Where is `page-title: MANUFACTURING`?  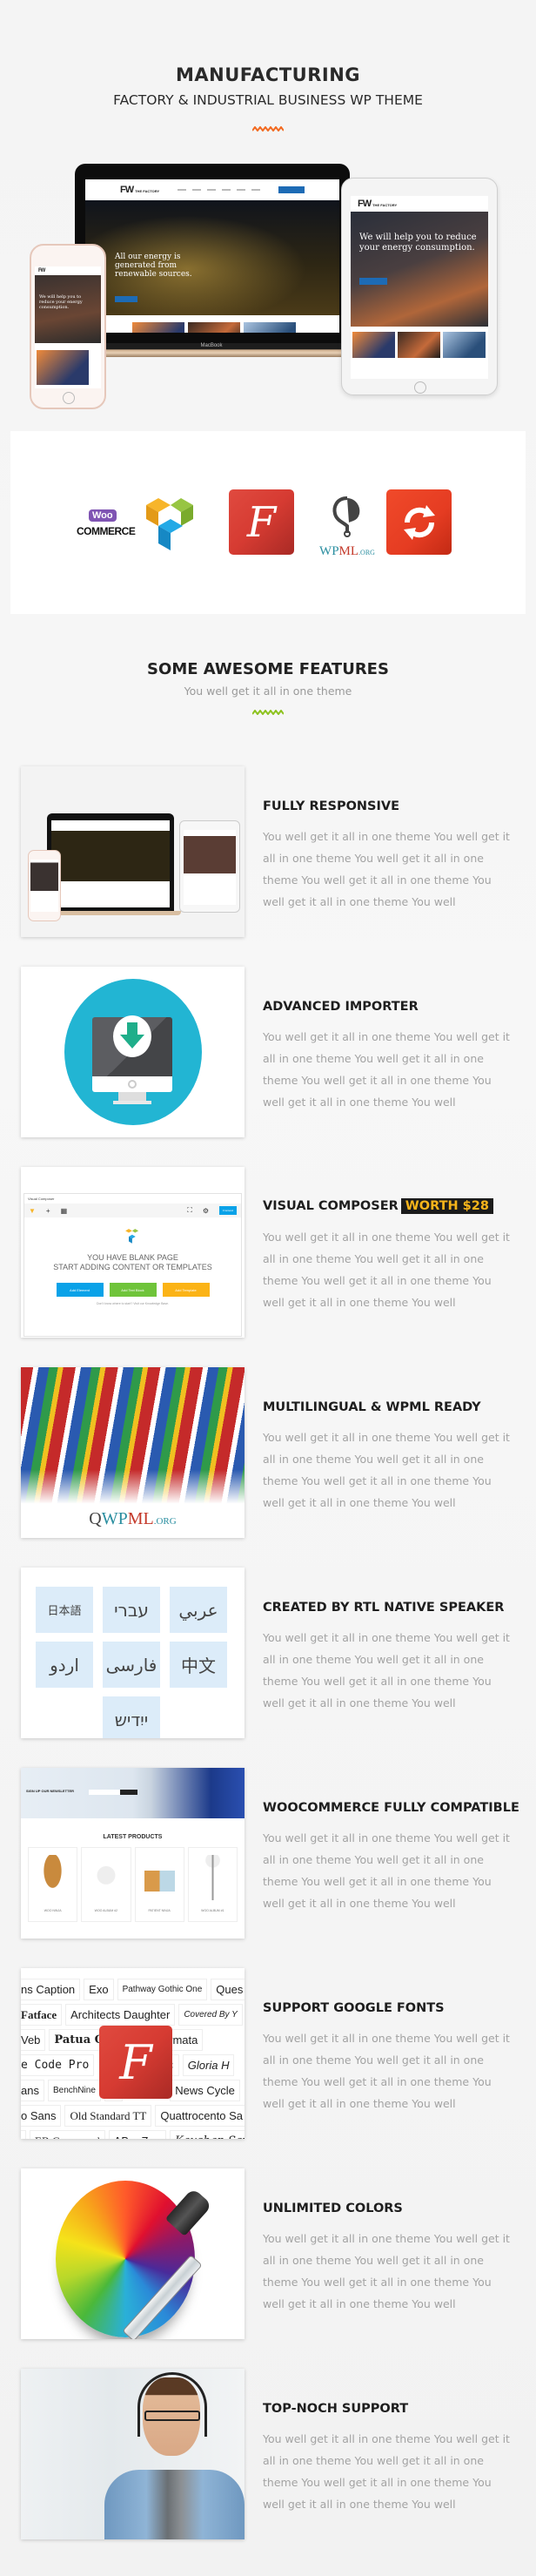 page-title: MANUFACTURING is located at coordinates (268, 75).